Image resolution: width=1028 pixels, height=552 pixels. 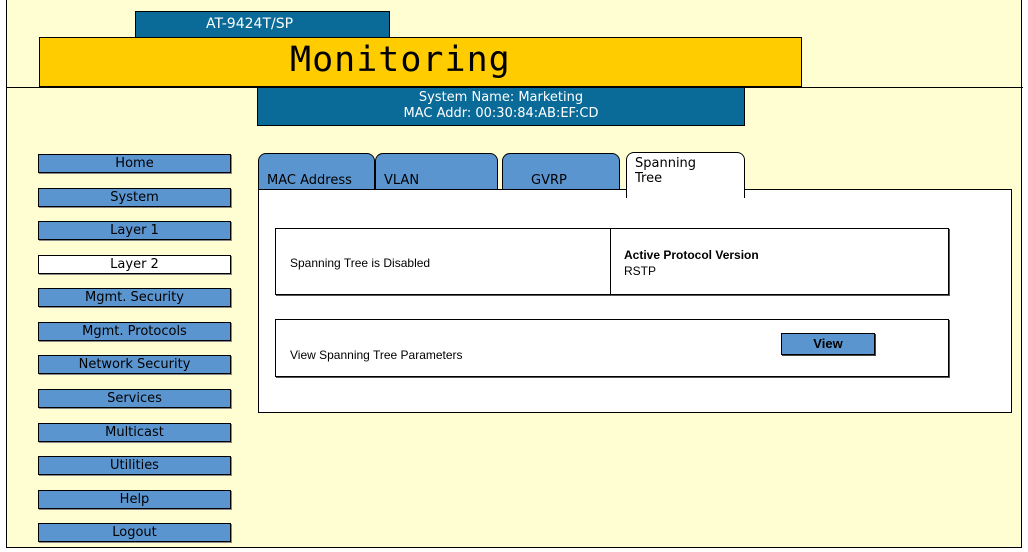 I want to click on protocol-version-heading: Active Protocol Version, so click(x=691, y=255).